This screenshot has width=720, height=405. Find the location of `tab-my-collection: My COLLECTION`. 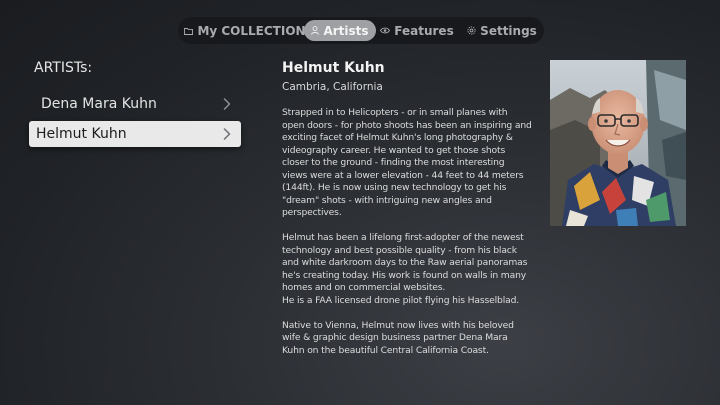

tab-my-collection: My COLLECTION is located at coordinates (245, 30).